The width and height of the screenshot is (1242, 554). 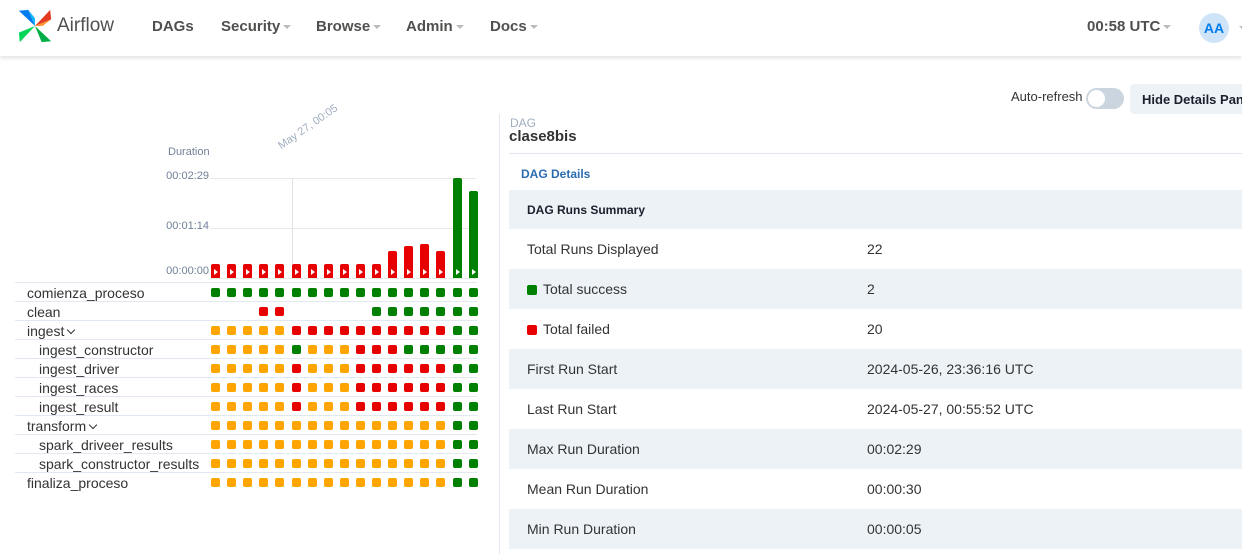 What do you see at coordinates (65, 26) in the screenshot?
I see `airflow-logo: Airflow` at bounding box center [65, 26].